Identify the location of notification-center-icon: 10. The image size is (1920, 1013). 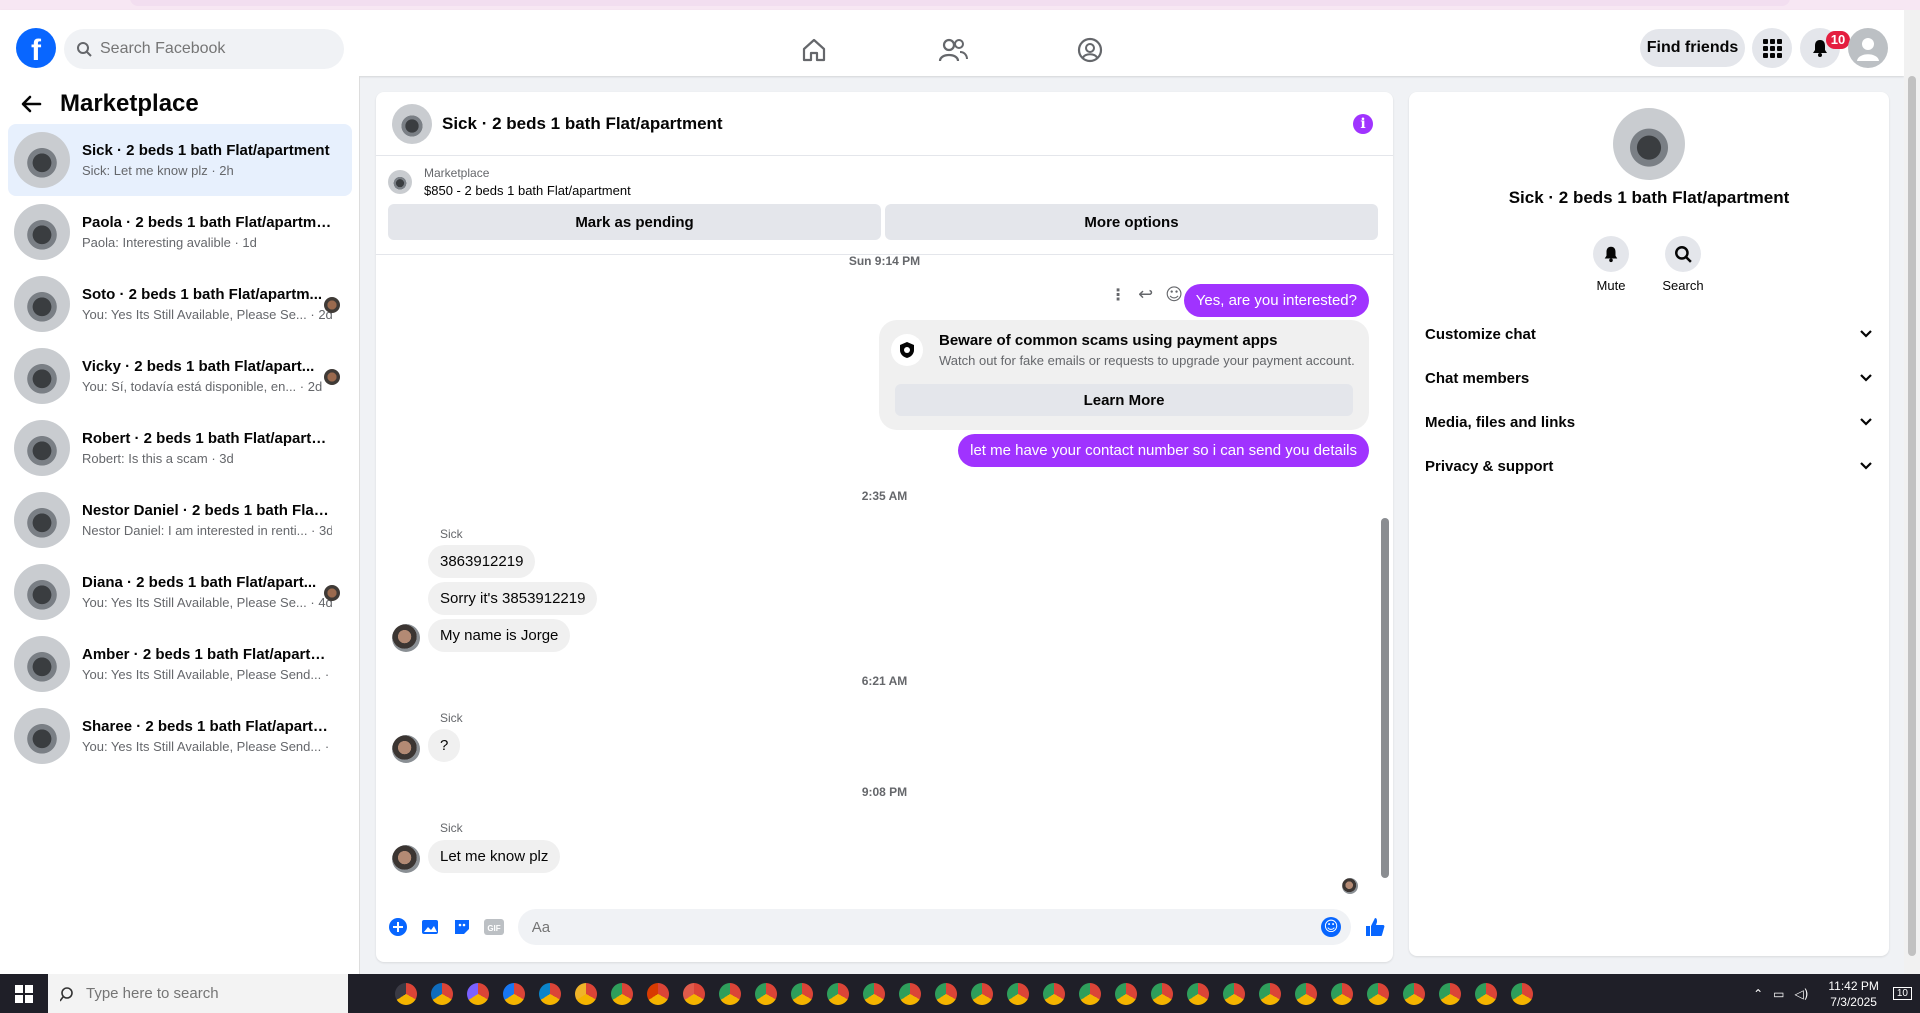
(1902, 993).